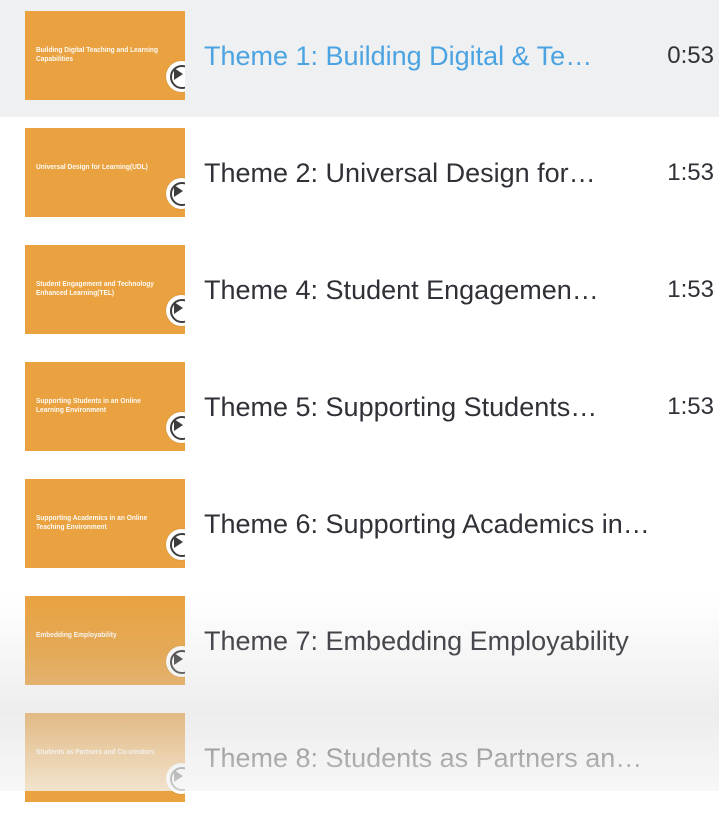  I want to click on video-thumbnail: Embedding Employability, so click(105, 640).